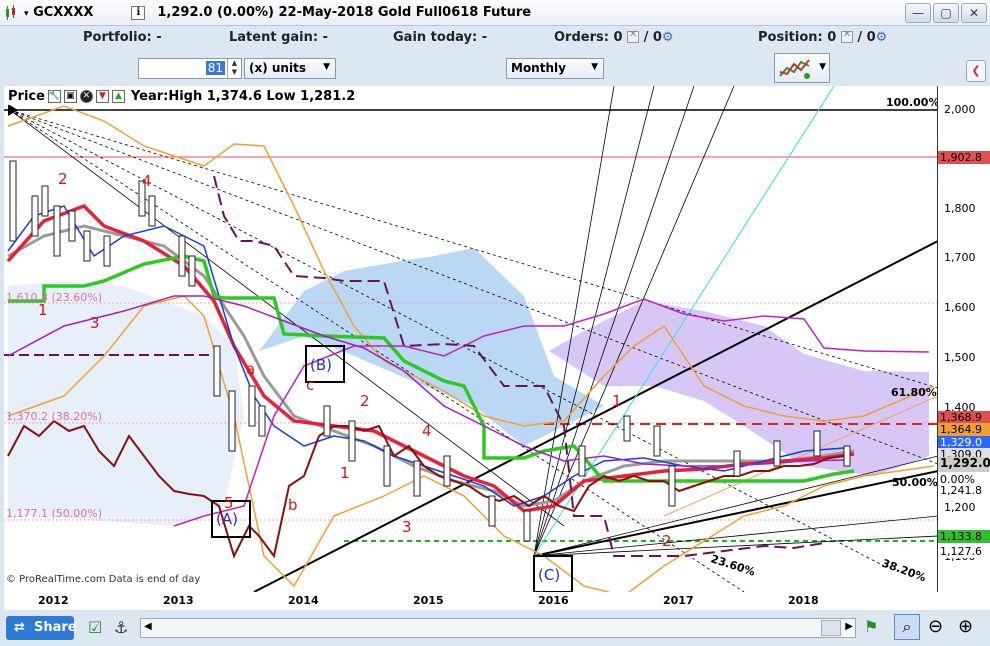 Image resolution: width=990 pixels, height=646 pixels. What do you see at coordinates (935, 626) in the screenshot?
I see `zoom-out-icon: ⊖` at bounding box center [935, 626].